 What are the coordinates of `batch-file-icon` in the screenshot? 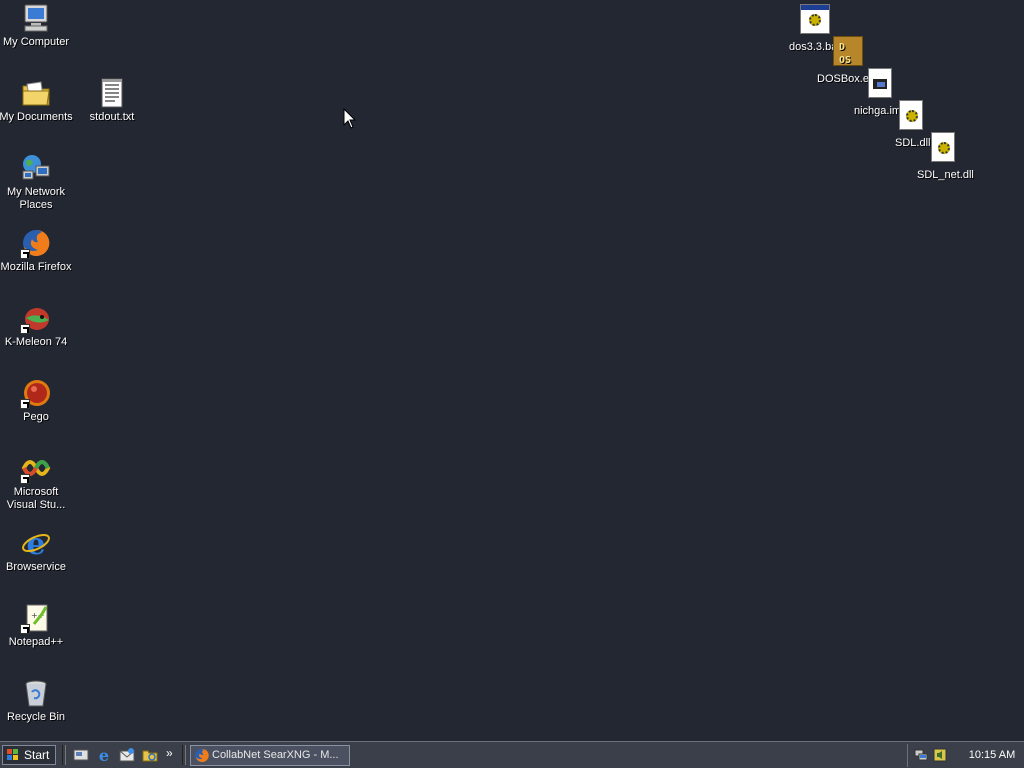 It's located at (815, 19).